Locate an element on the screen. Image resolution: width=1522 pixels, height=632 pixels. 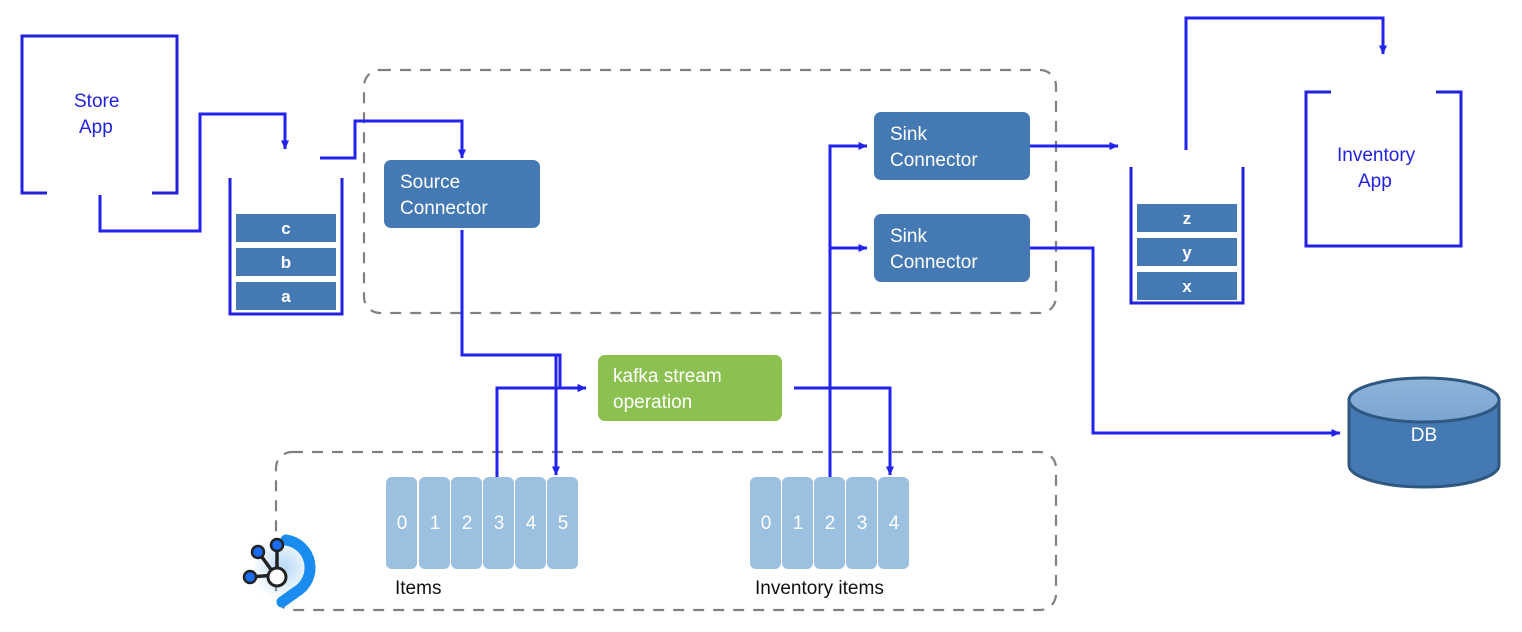
inventory-app-label: Inventory App is located at coordinates (1376, 168).